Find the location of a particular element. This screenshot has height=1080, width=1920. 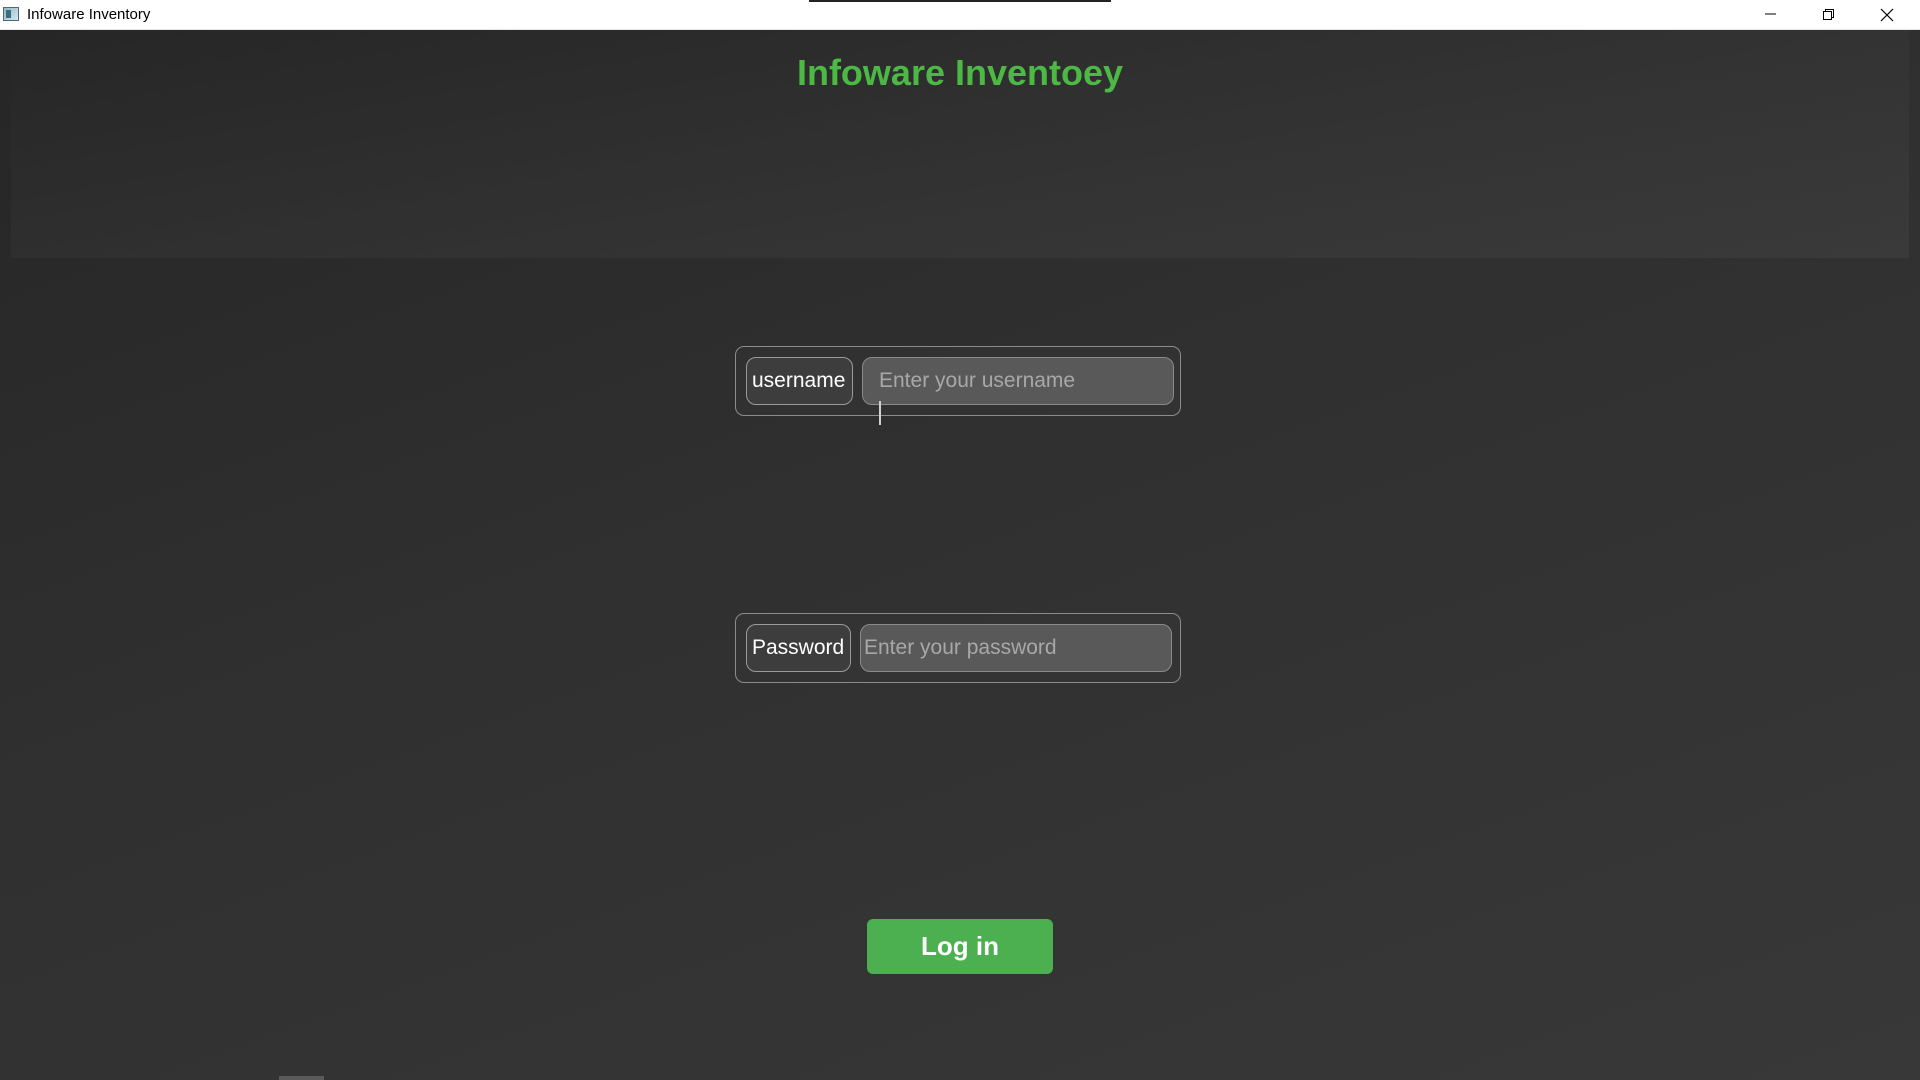

username-input is located at coordinates (1018, 381).